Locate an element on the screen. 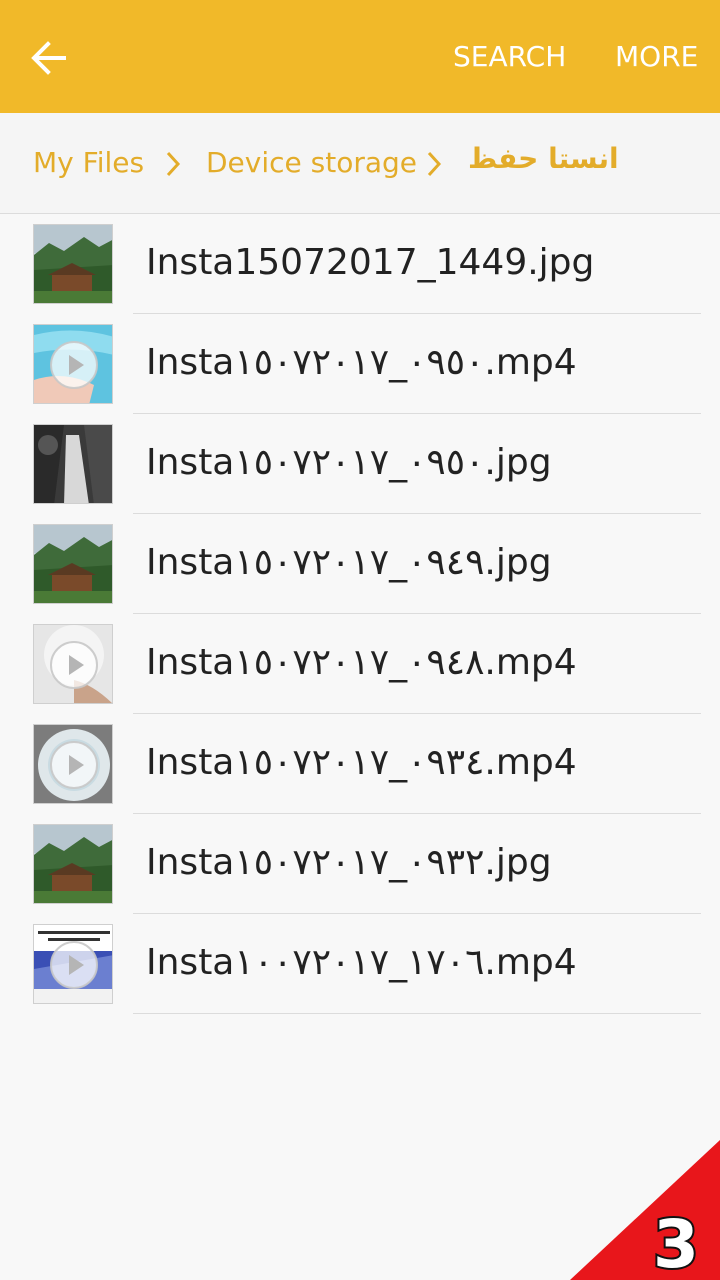  file-name: Insta٠٩٥٠_١٥٠٧٢٠١٧.mp4 is located at coordinates (361, 362).